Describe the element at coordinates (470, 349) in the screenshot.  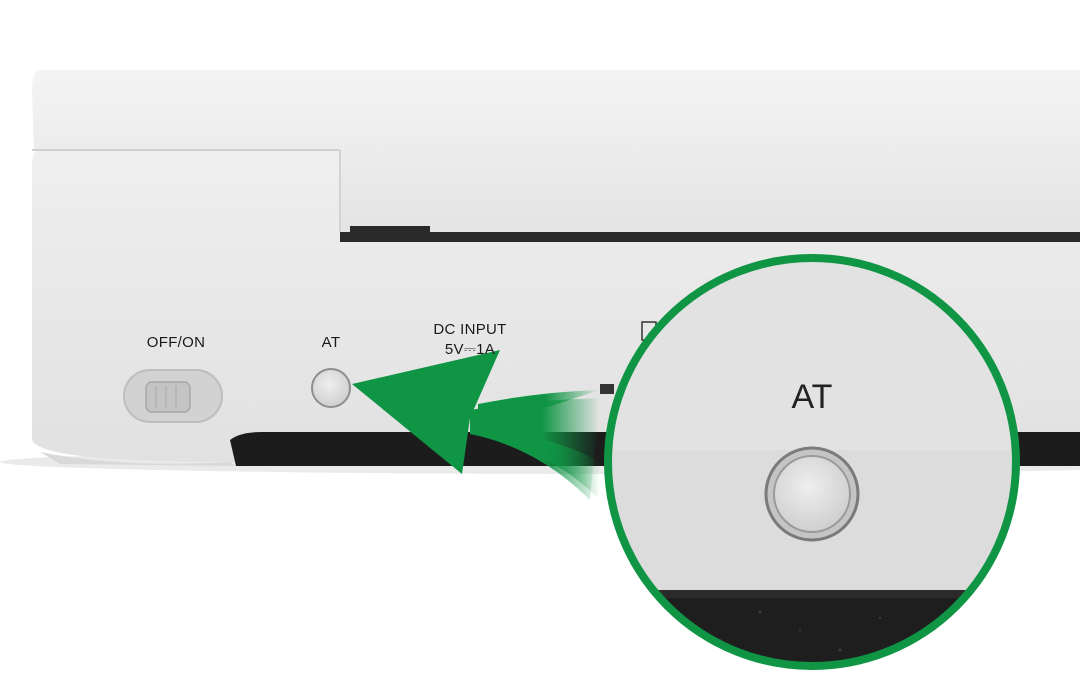
I see `dc-input-rating: 5V⎓1A` at that location.